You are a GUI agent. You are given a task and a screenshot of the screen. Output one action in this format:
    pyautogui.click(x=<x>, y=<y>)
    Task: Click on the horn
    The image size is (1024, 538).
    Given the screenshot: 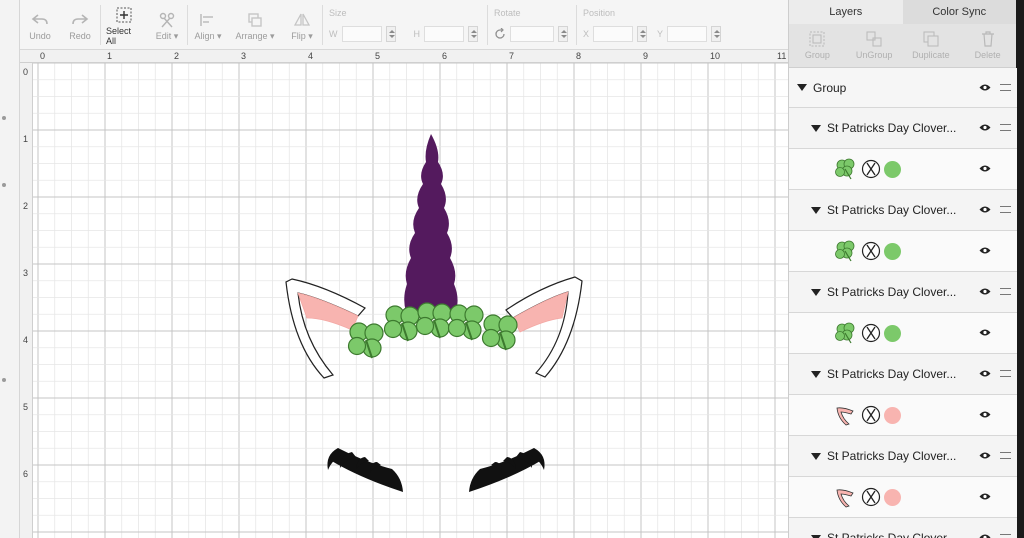 What is the action you would take?
    pyautogui.click(x=431, y=223)
    